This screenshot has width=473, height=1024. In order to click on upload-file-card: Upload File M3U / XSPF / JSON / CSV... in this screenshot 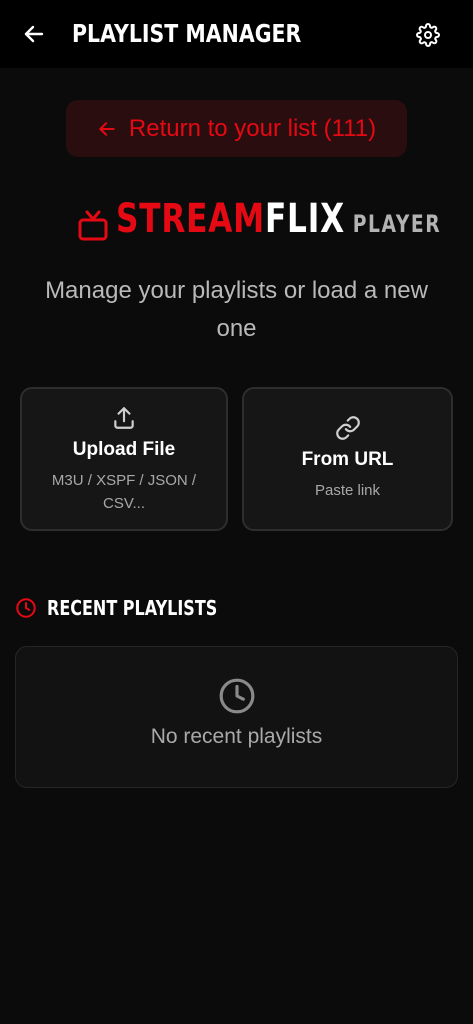, I will do `click(124, 459)`.